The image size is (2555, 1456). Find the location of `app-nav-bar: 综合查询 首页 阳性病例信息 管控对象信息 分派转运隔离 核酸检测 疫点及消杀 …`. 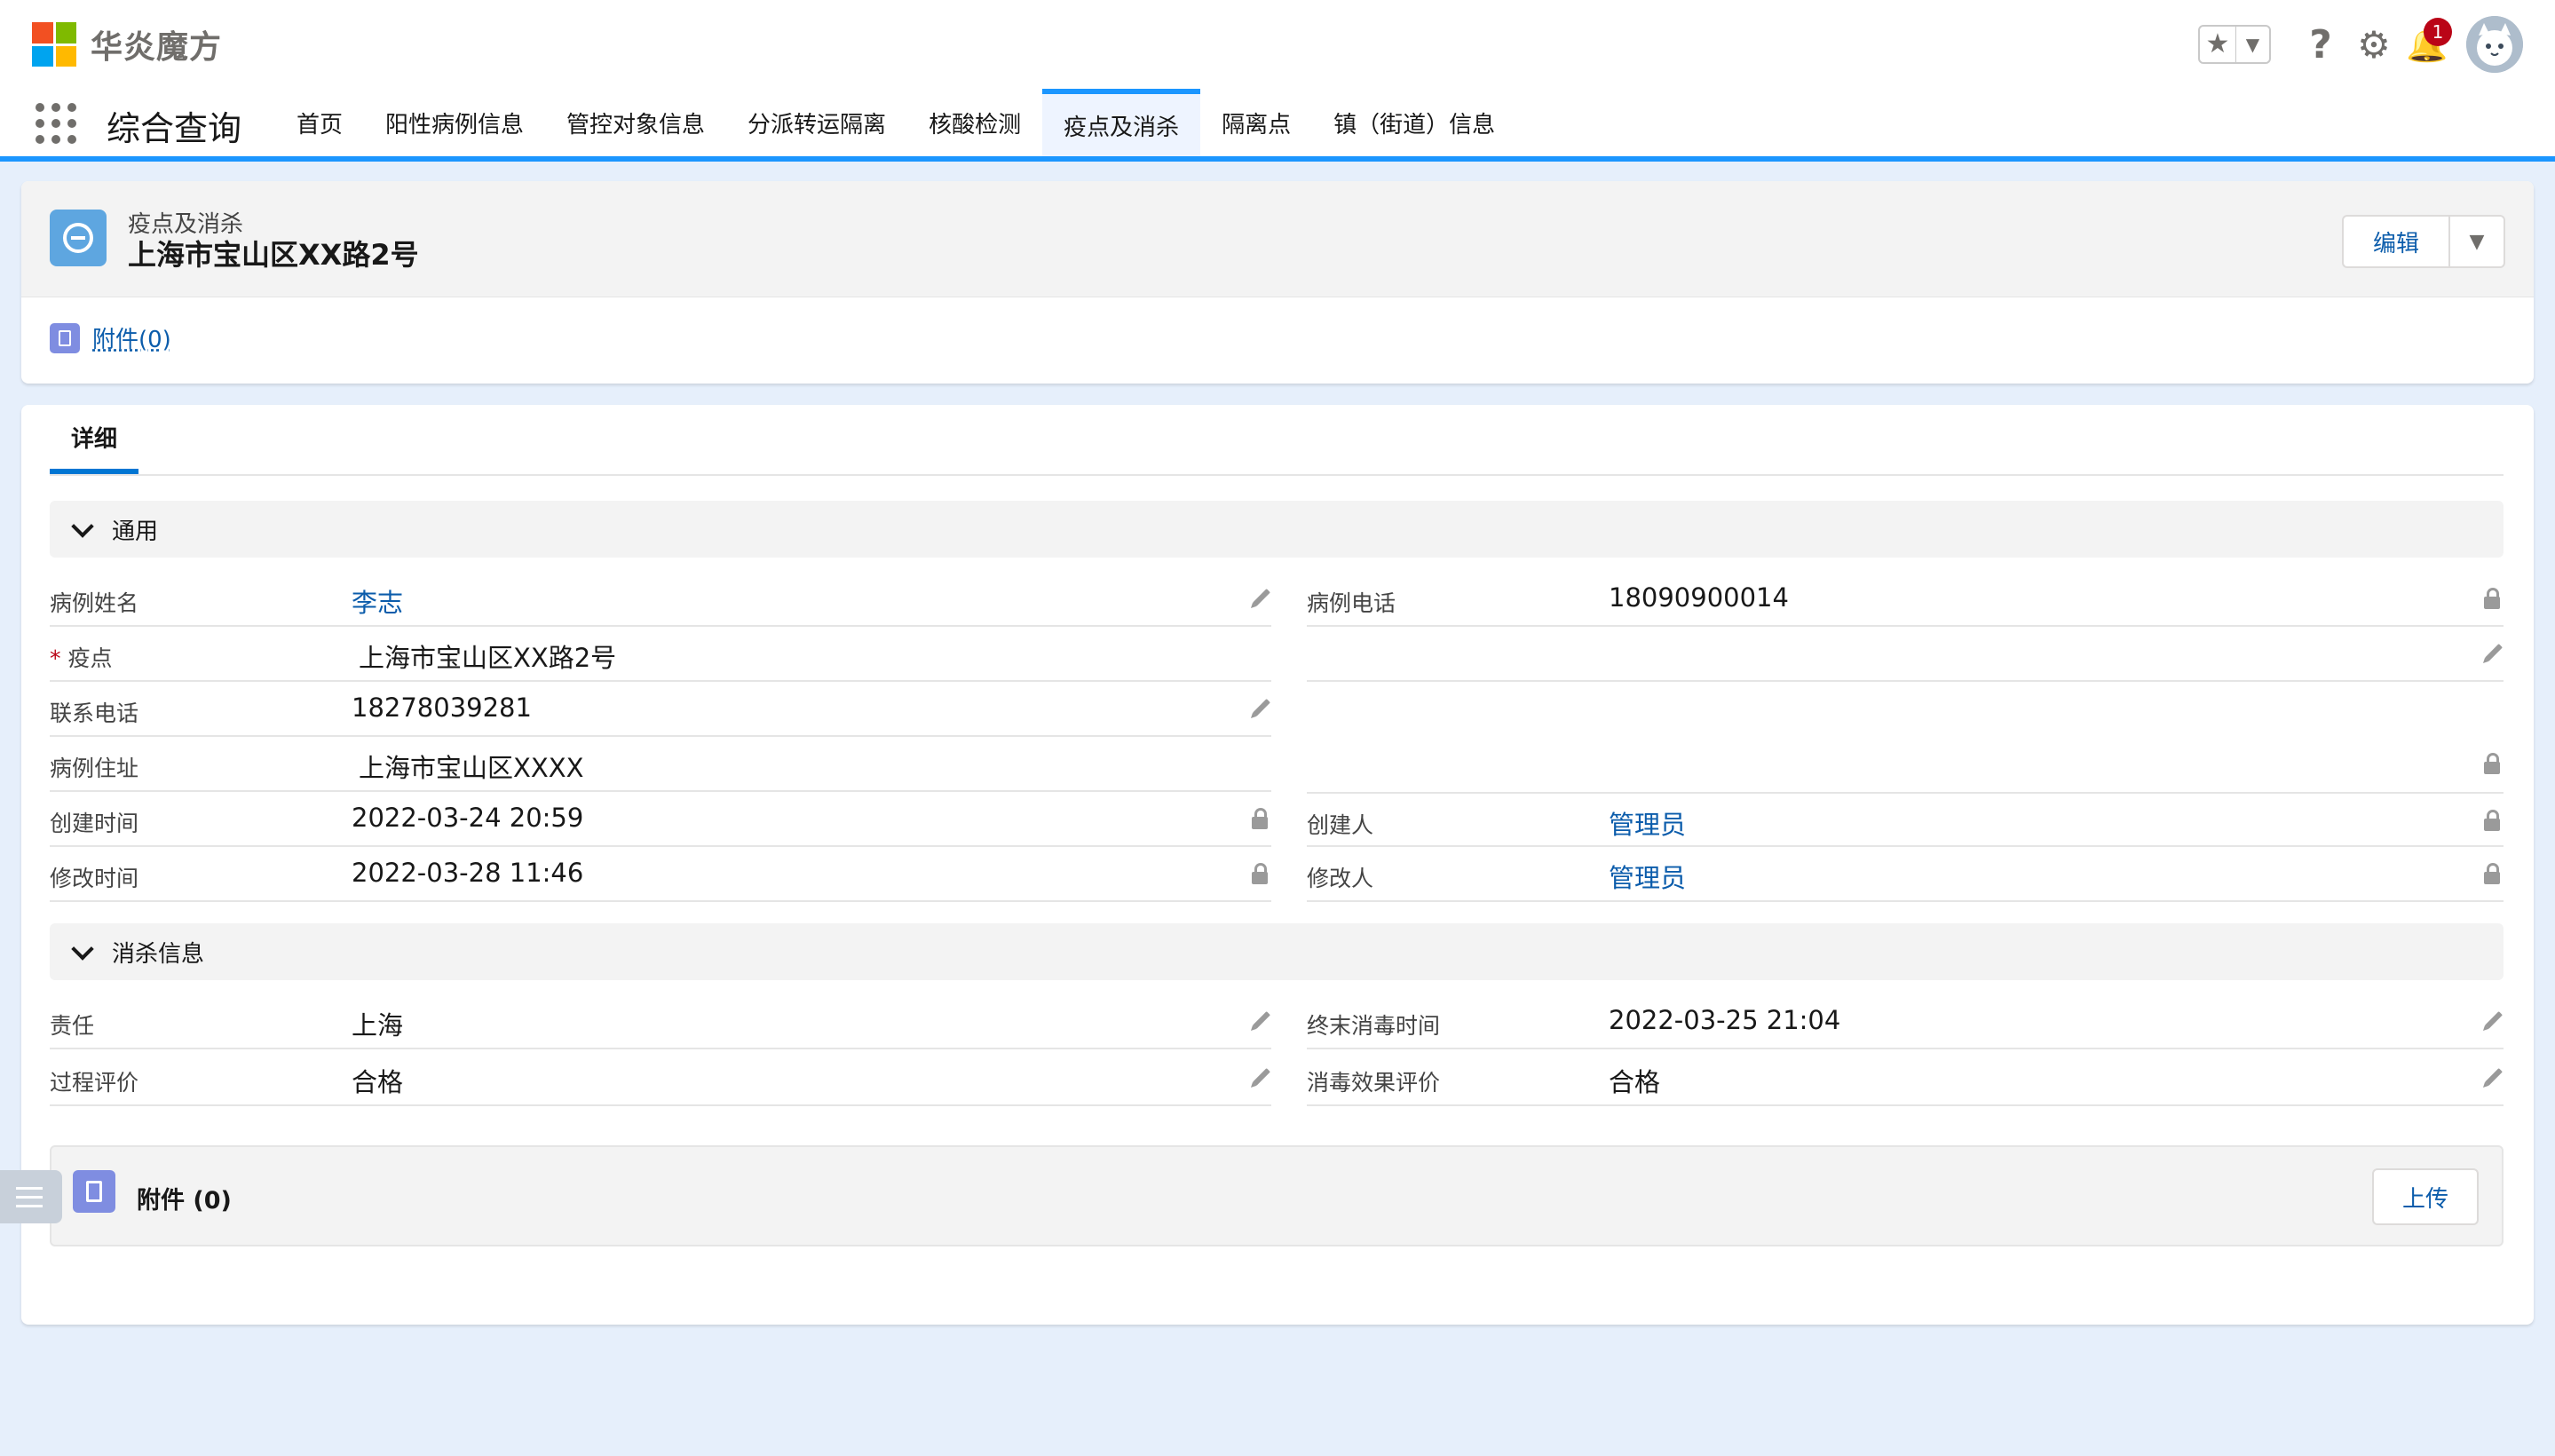

app-nav-bar: 综合查询 首页 阳性病例信息 管控对象信息 分派转运隔离 核酸检测 疫点及消杀 … is located at coordinates (1277, 125).